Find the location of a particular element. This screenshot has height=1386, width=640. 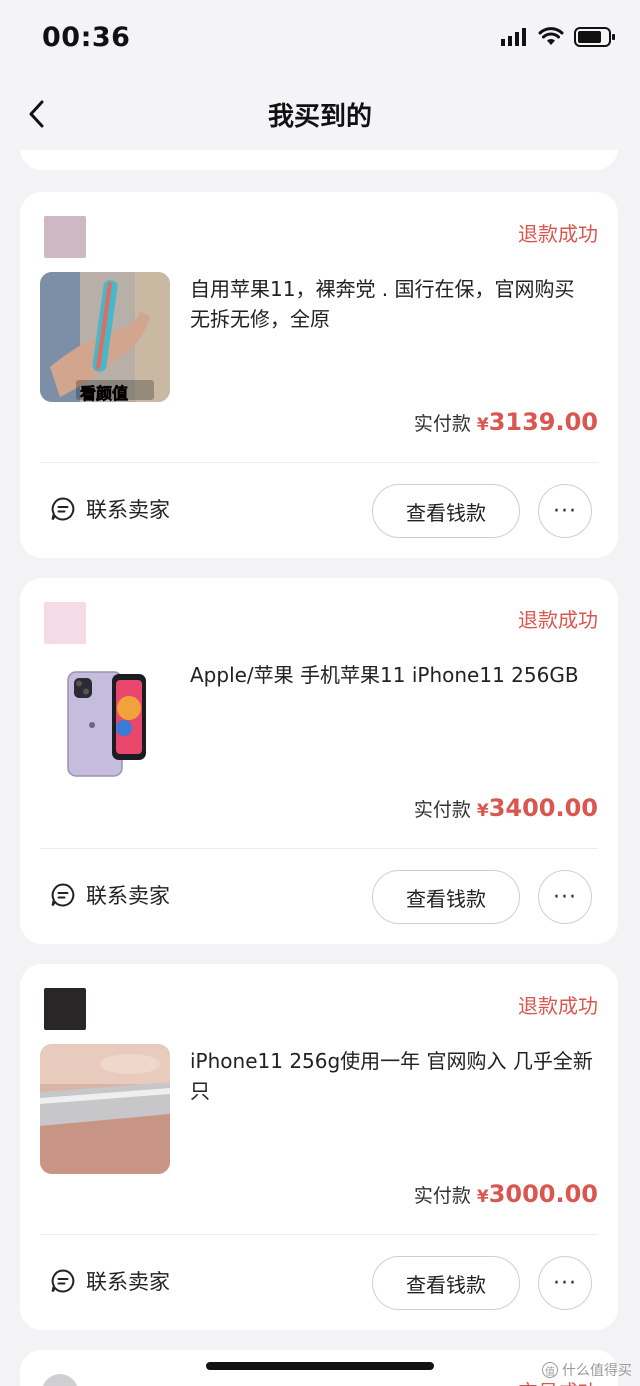

price-amount: 3139.00 is located at coordinates (543, 422).